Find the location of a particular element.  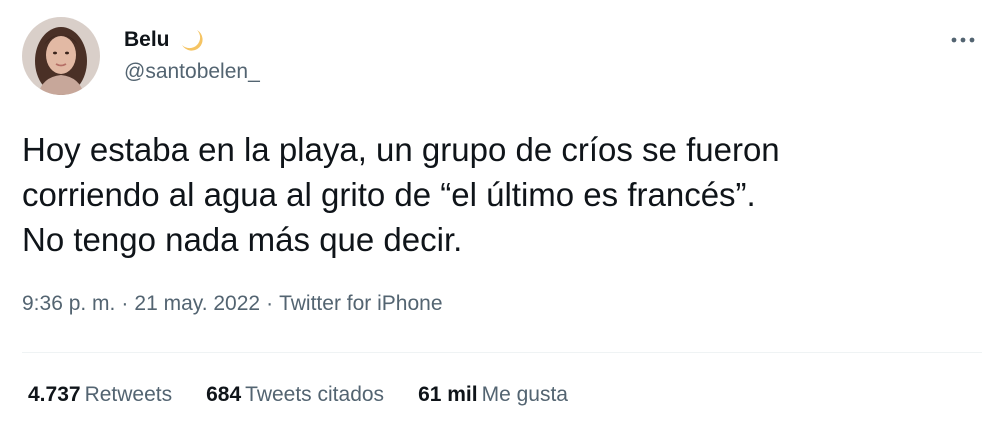

avatar-image is located at coordinates (61, 56).